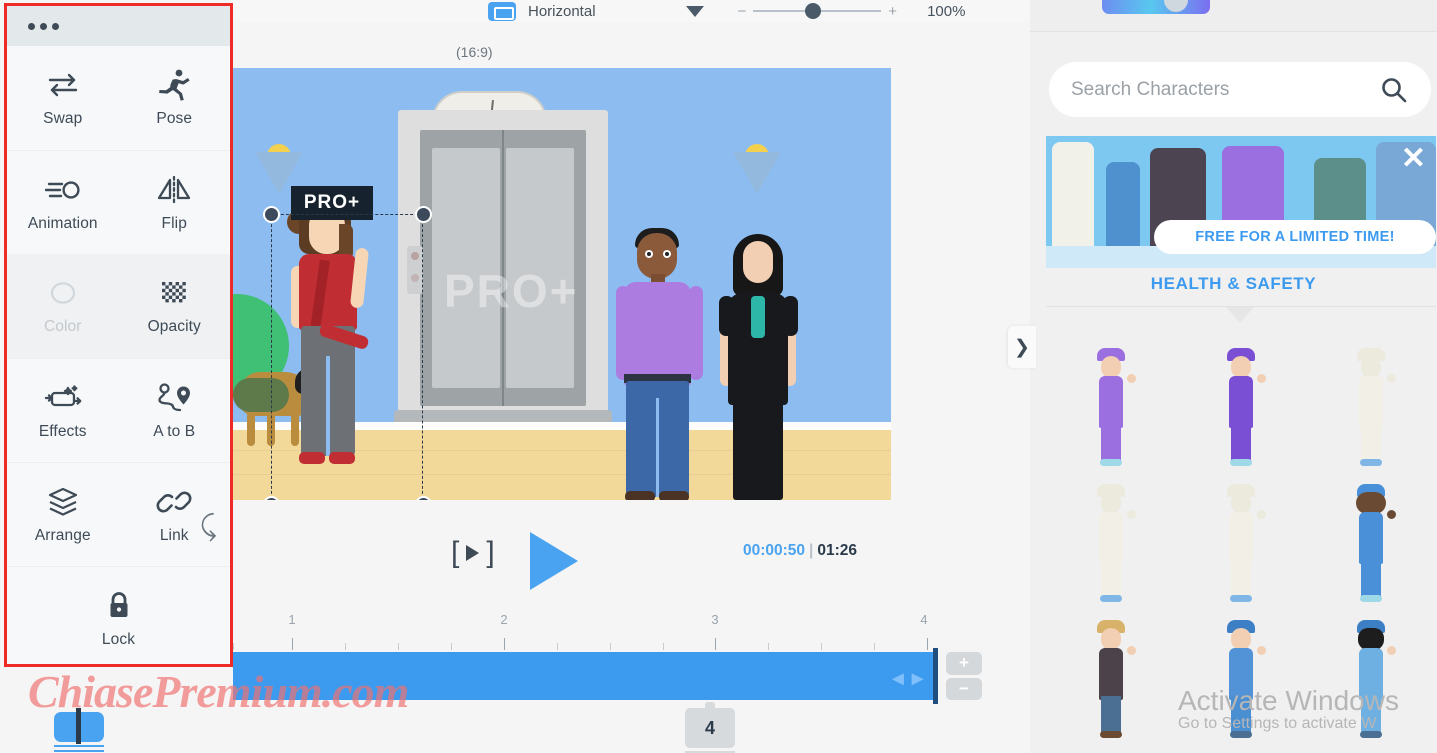 The image size is (1437, 753). Describe the element at coordinates (584, 676) in the screenshot. I see `timeline-clip` at that location.